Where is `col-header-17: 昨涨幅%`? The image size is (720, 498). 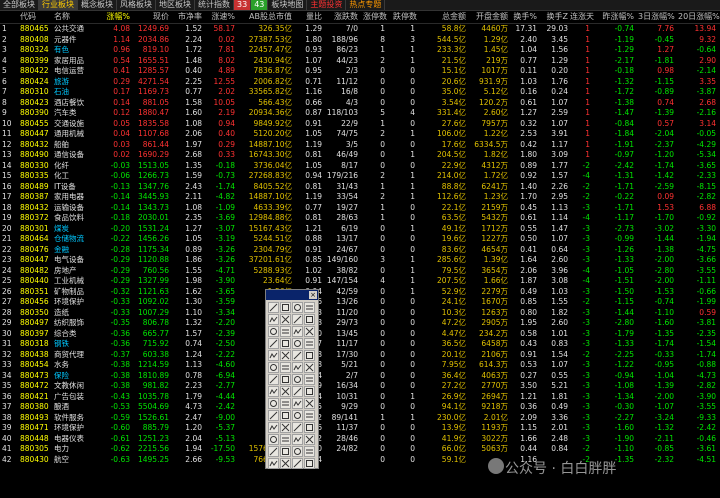 col-header-17: 昨涨幅% is located at coordinates (616, 17).